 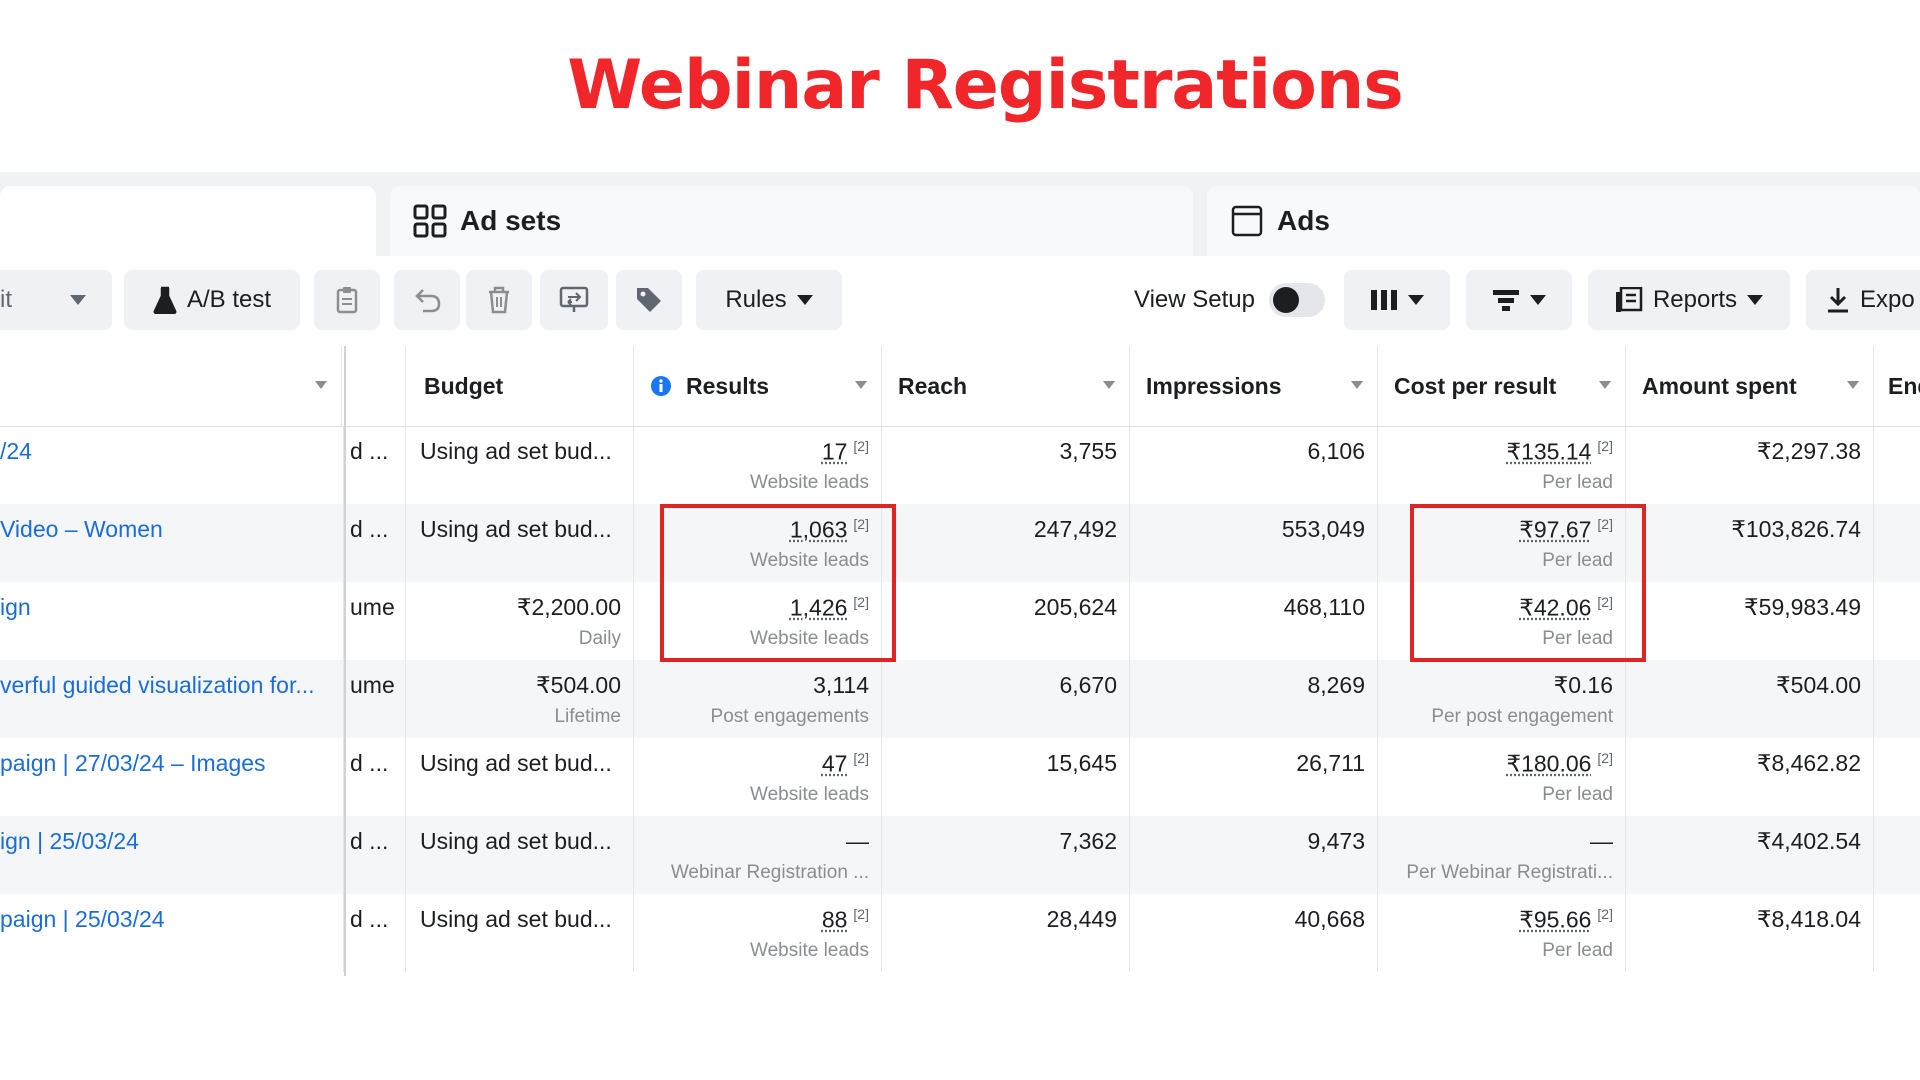 What do you see at coordinates (69, 841) in the screenshot?
I see `row-name-link: ign | 25/03/24` at bounding box center [69, 841].